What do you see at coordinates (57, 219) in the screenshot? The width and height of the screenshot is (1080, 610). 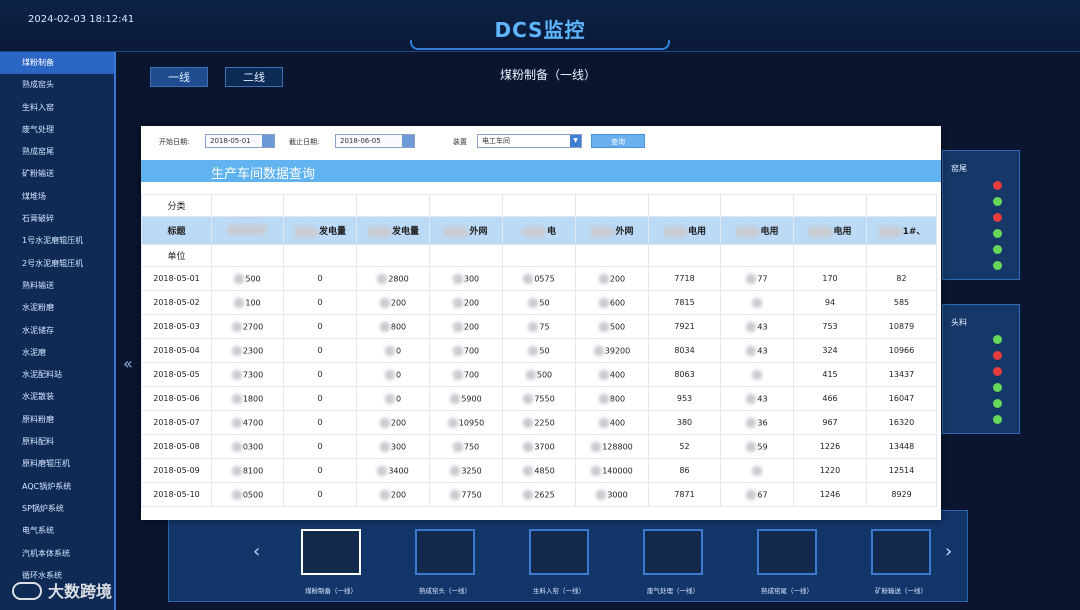 I see `sidebar-item: 石膏破碎` at bounding box center [57, 219].